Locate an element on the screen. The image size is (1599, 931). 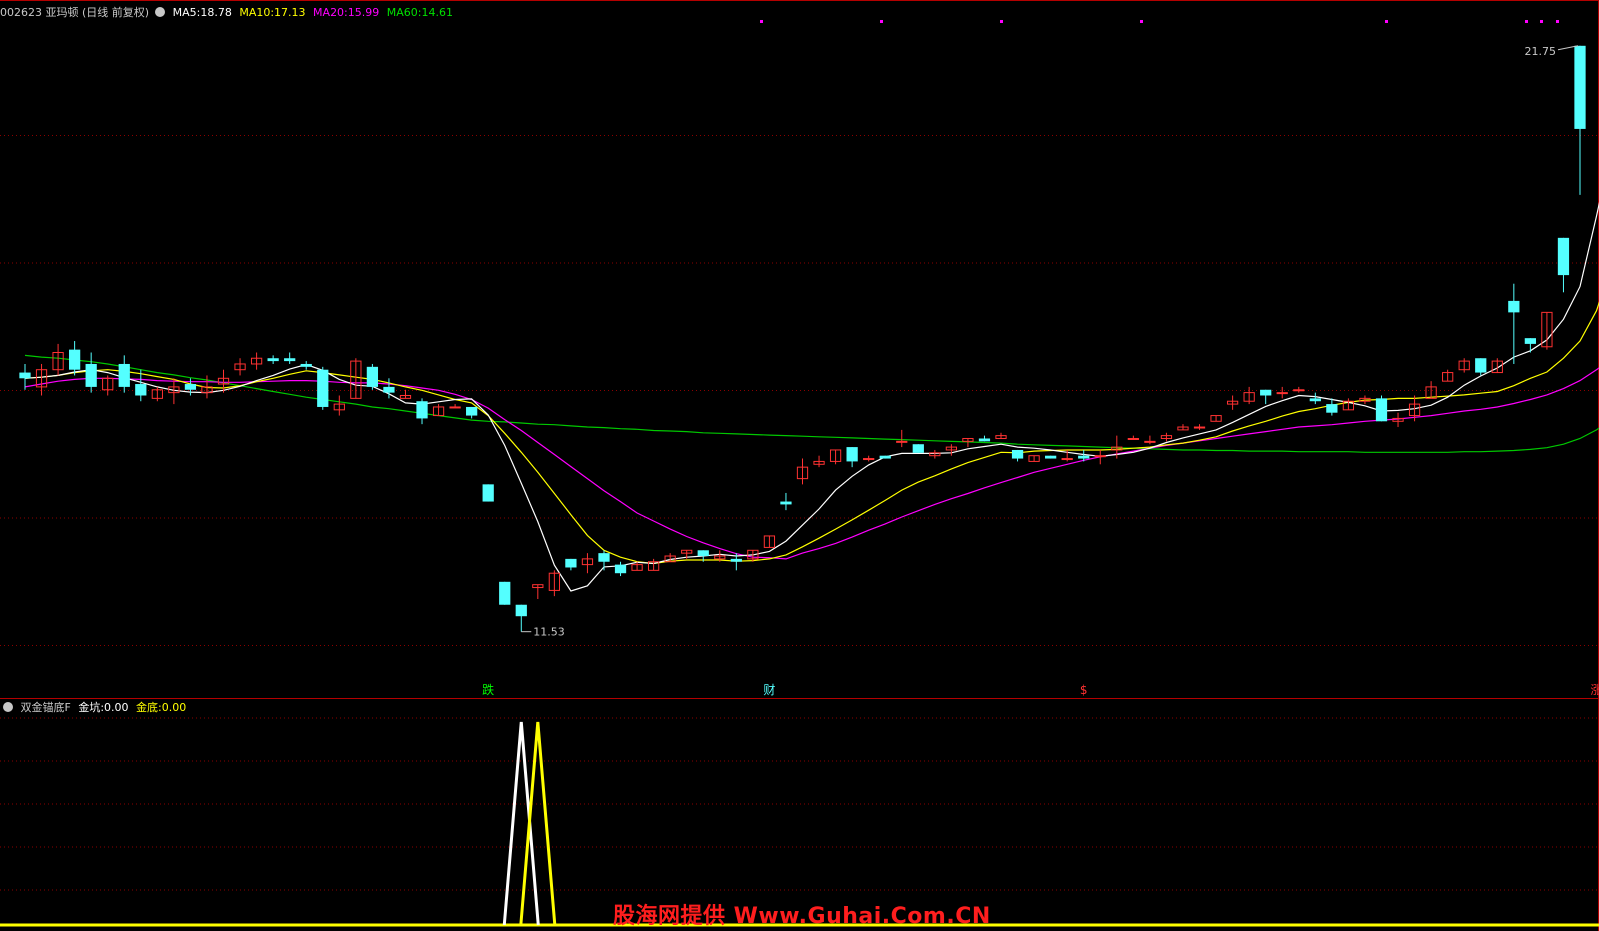
event-marker: 跌 is located at coordinates (488, 689).